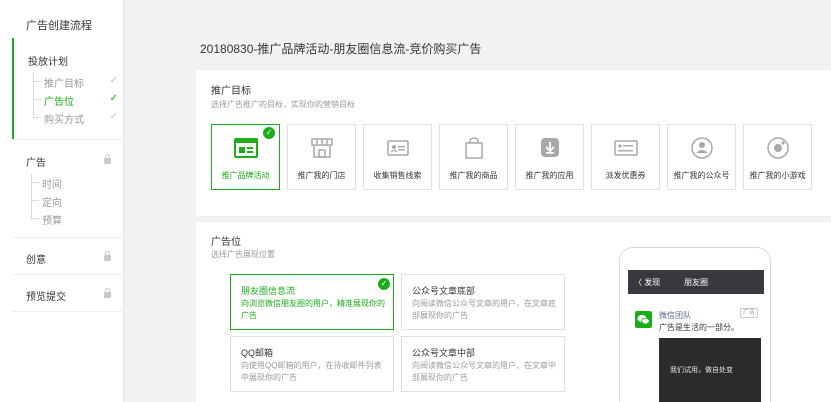  Describe the element at coordinates (77, 201) in the screenshot. I see `sidebar-item-targeting: 定向` at that location.